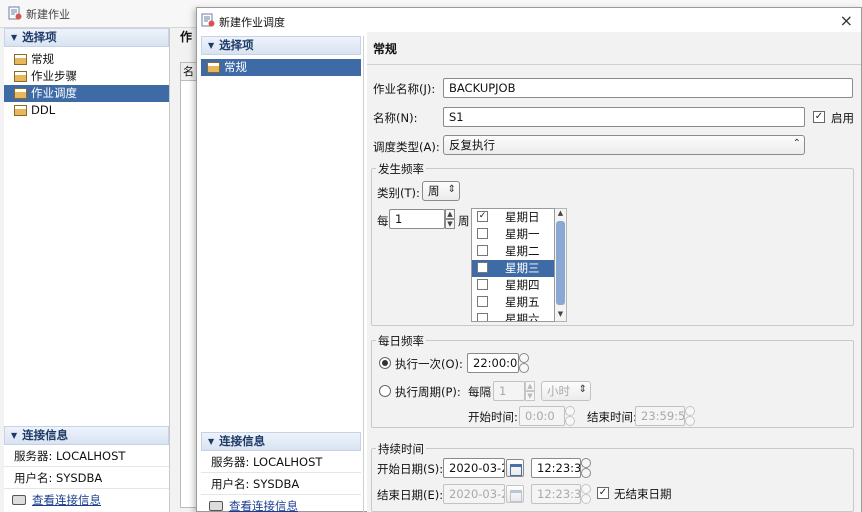 This screenshot has height=512, width=862. I want to click on run-once-time-spinner, so click(524, 363).